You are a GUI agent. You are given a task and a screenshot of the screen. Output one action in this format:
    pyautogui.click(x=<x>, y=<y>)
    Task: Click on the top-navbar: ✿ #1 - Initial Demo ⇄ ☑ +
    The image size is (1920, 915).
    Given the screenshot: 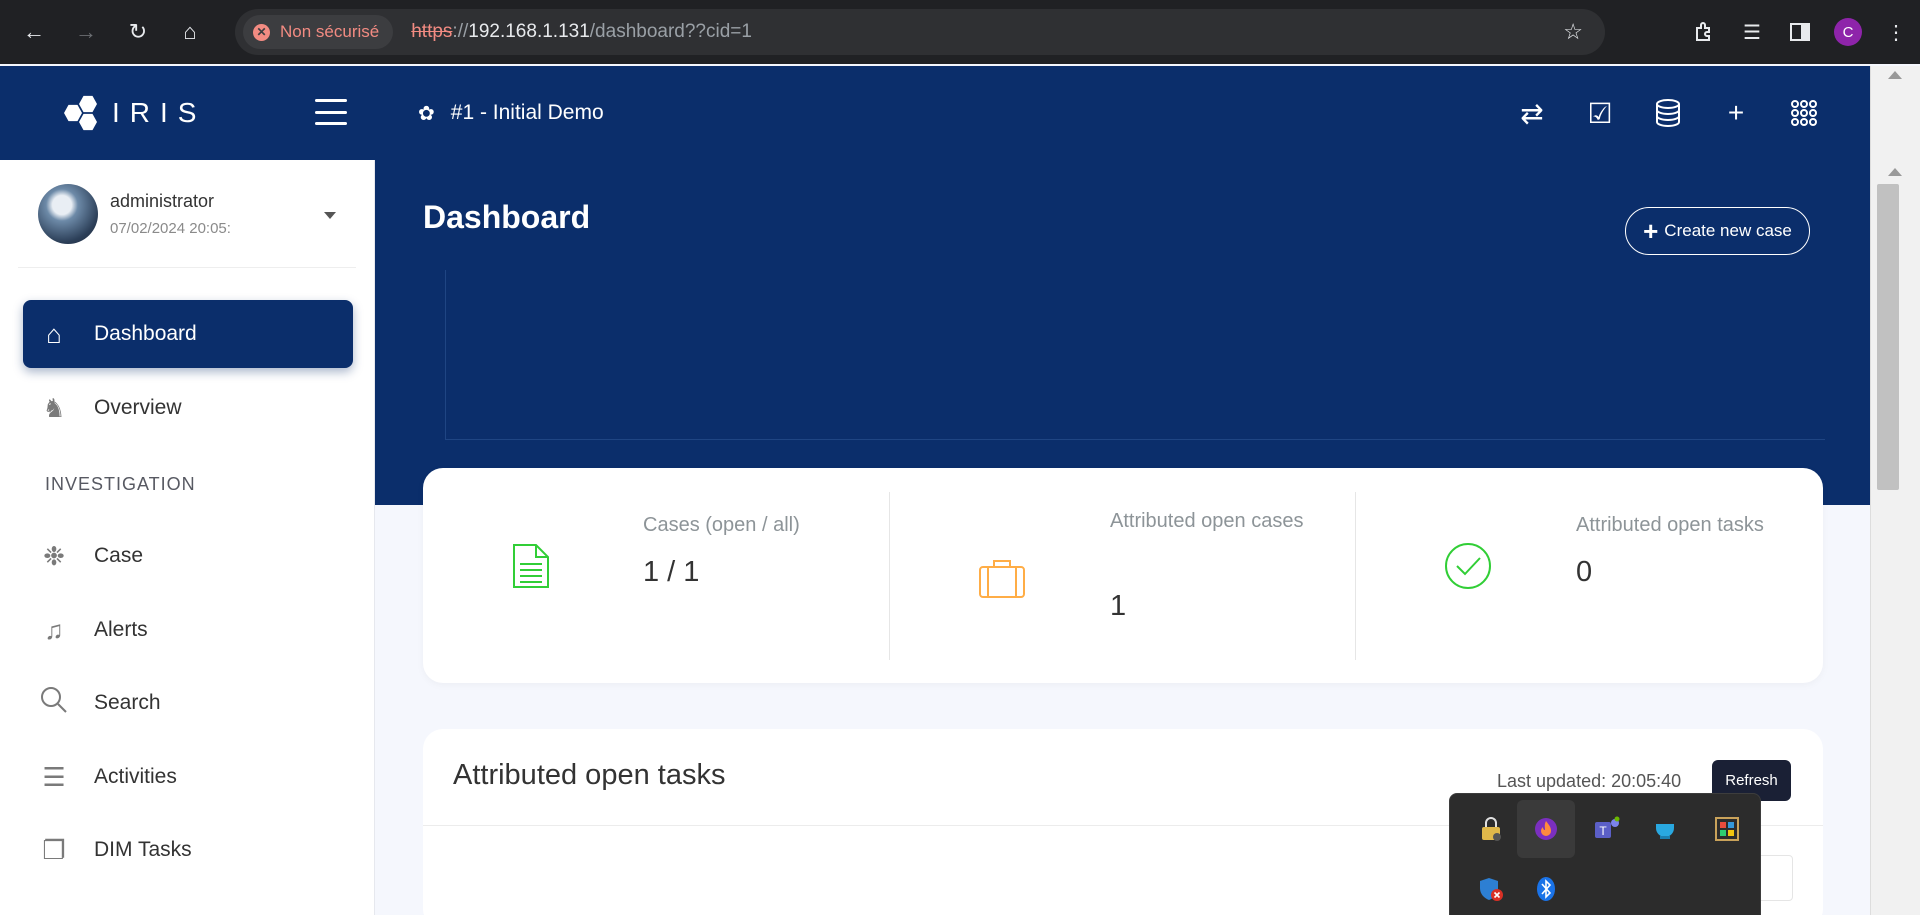 What is the action you would take?
    pyautogui.click(x=1122, y=113)
    